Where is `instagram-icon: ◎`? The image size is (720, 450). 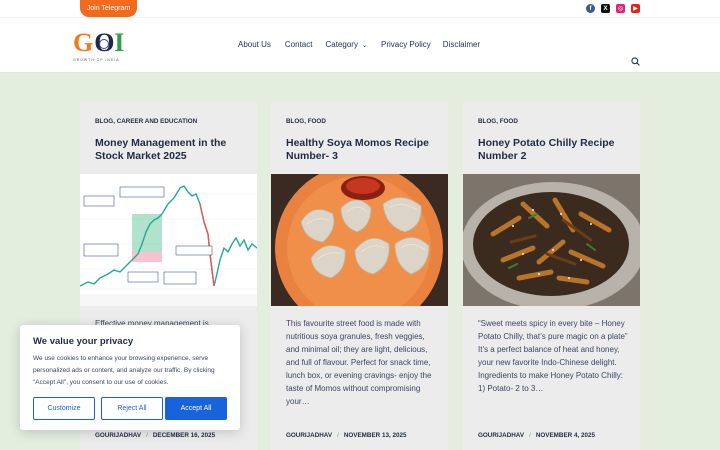 instagram-icon: ◎ is located at coordinates (620, 8).